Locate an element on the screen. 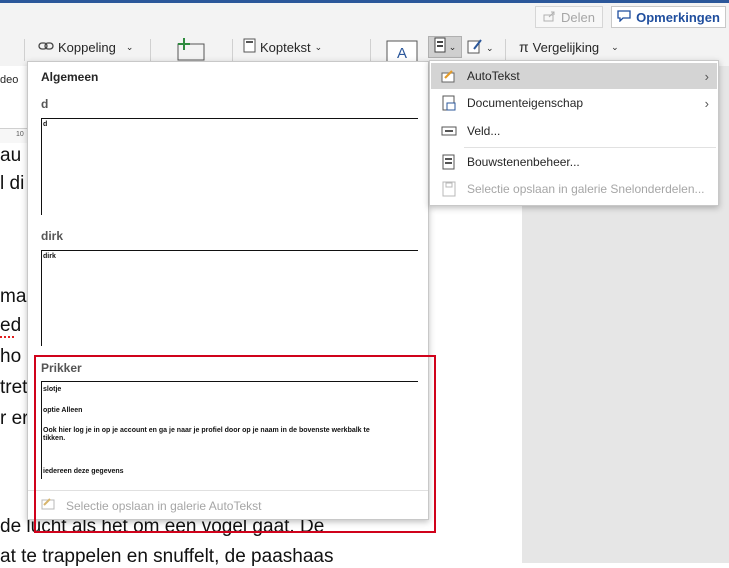 The image size is (729, 568). save-selection-icon is located at coordinates (449, 189).